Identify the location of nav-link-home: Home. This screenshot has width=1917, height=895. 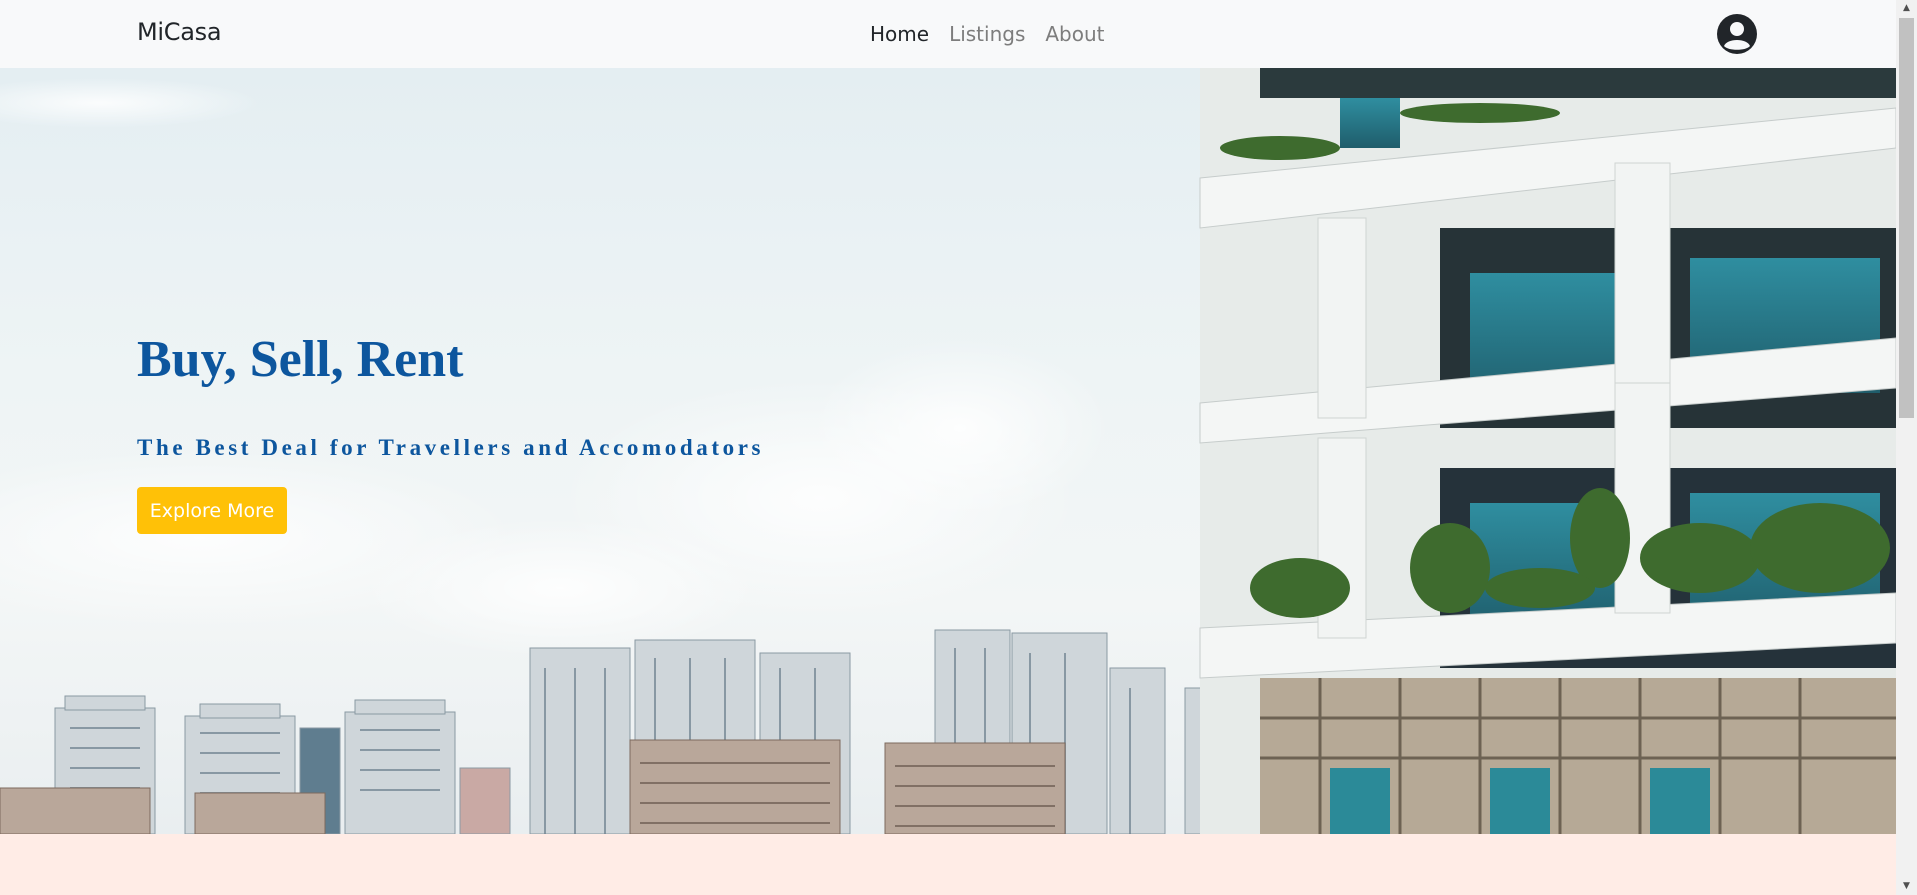
(899, 34).